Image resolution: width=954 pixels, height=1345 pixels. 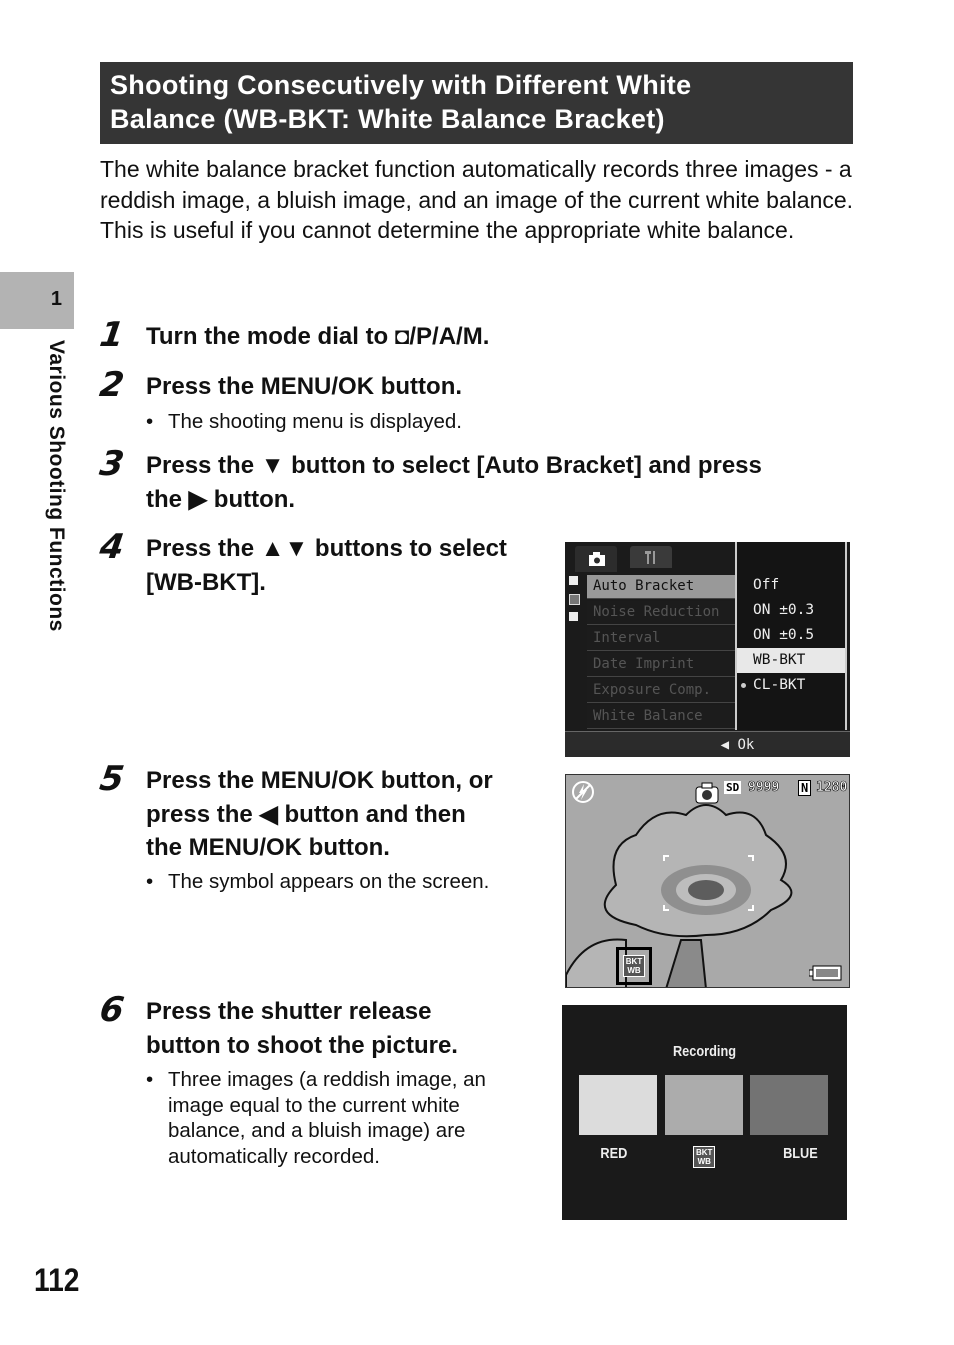 I want to click on normal-thumbnail, so click(x=704, y=1105).